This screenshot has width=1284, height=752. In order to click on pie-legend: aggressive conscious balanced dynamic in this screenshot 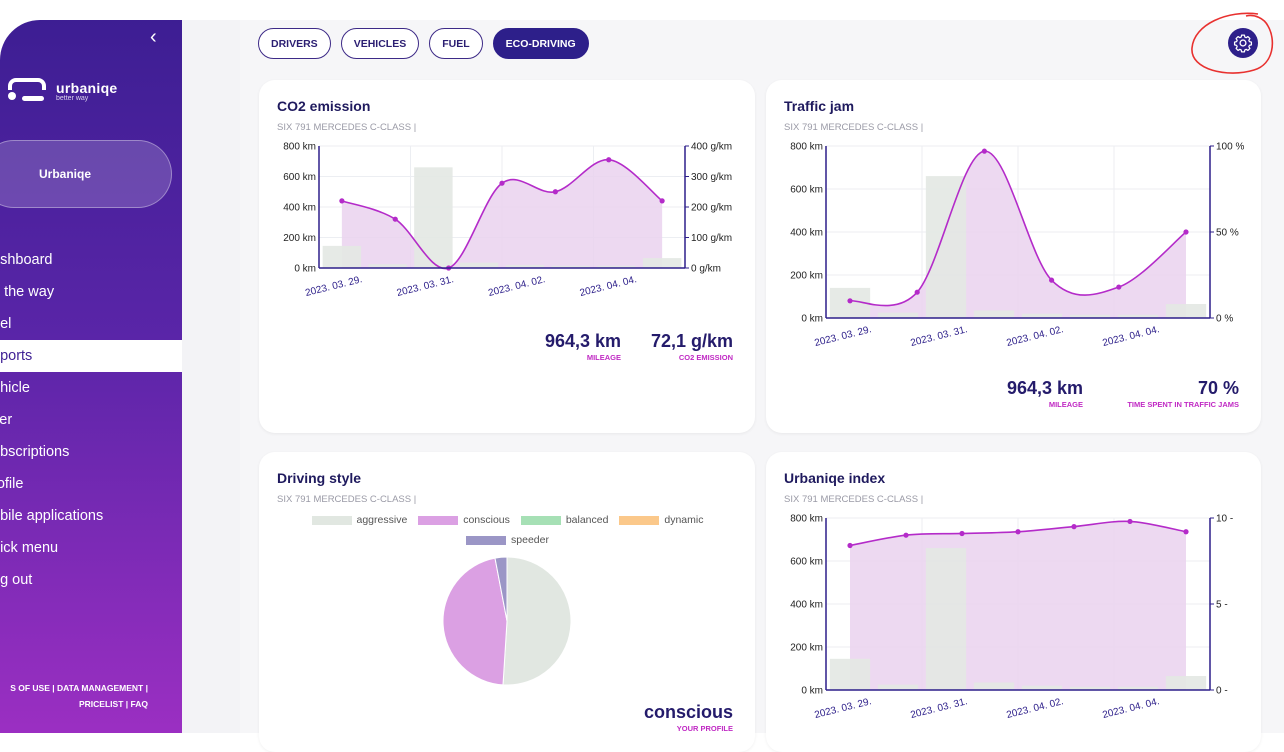, I will do `click(507, 521)`.